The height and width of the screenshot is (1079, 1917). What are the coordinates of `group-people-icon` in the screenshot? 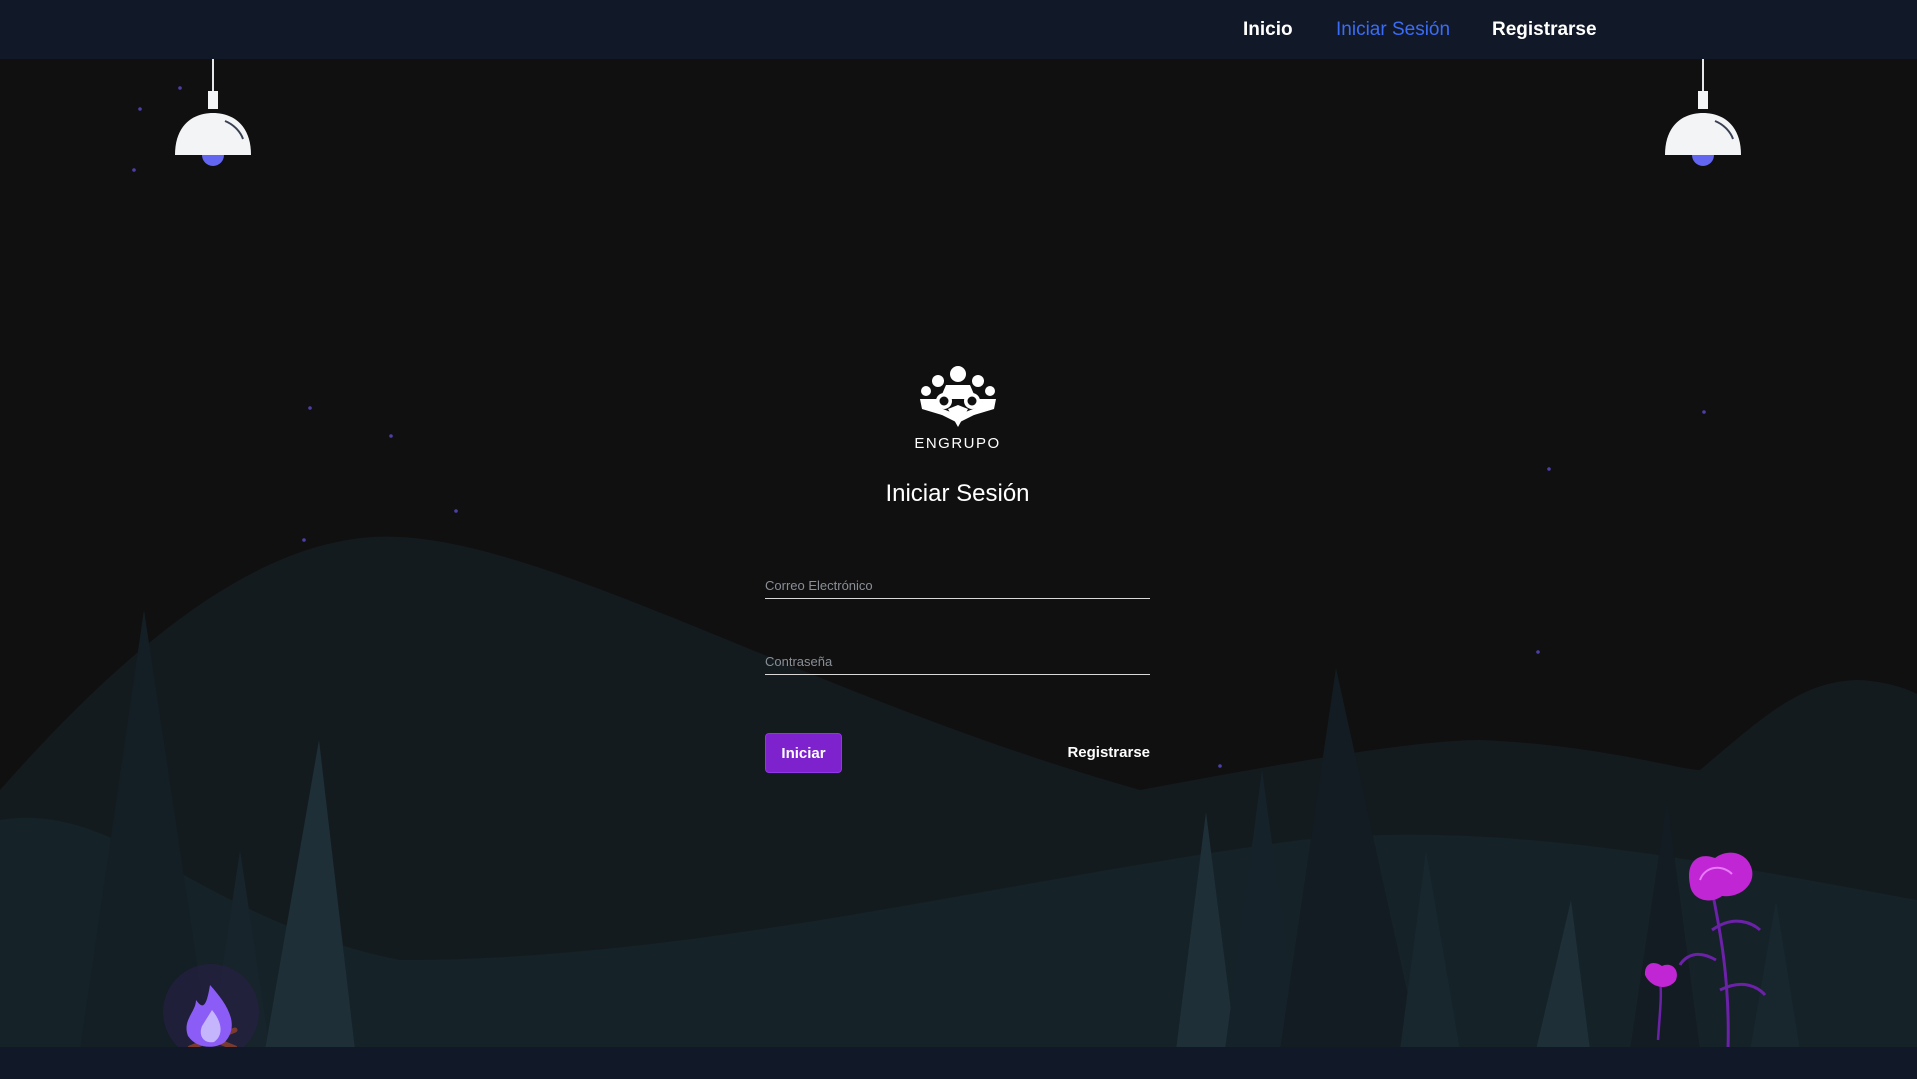 It's located at (957, 396).